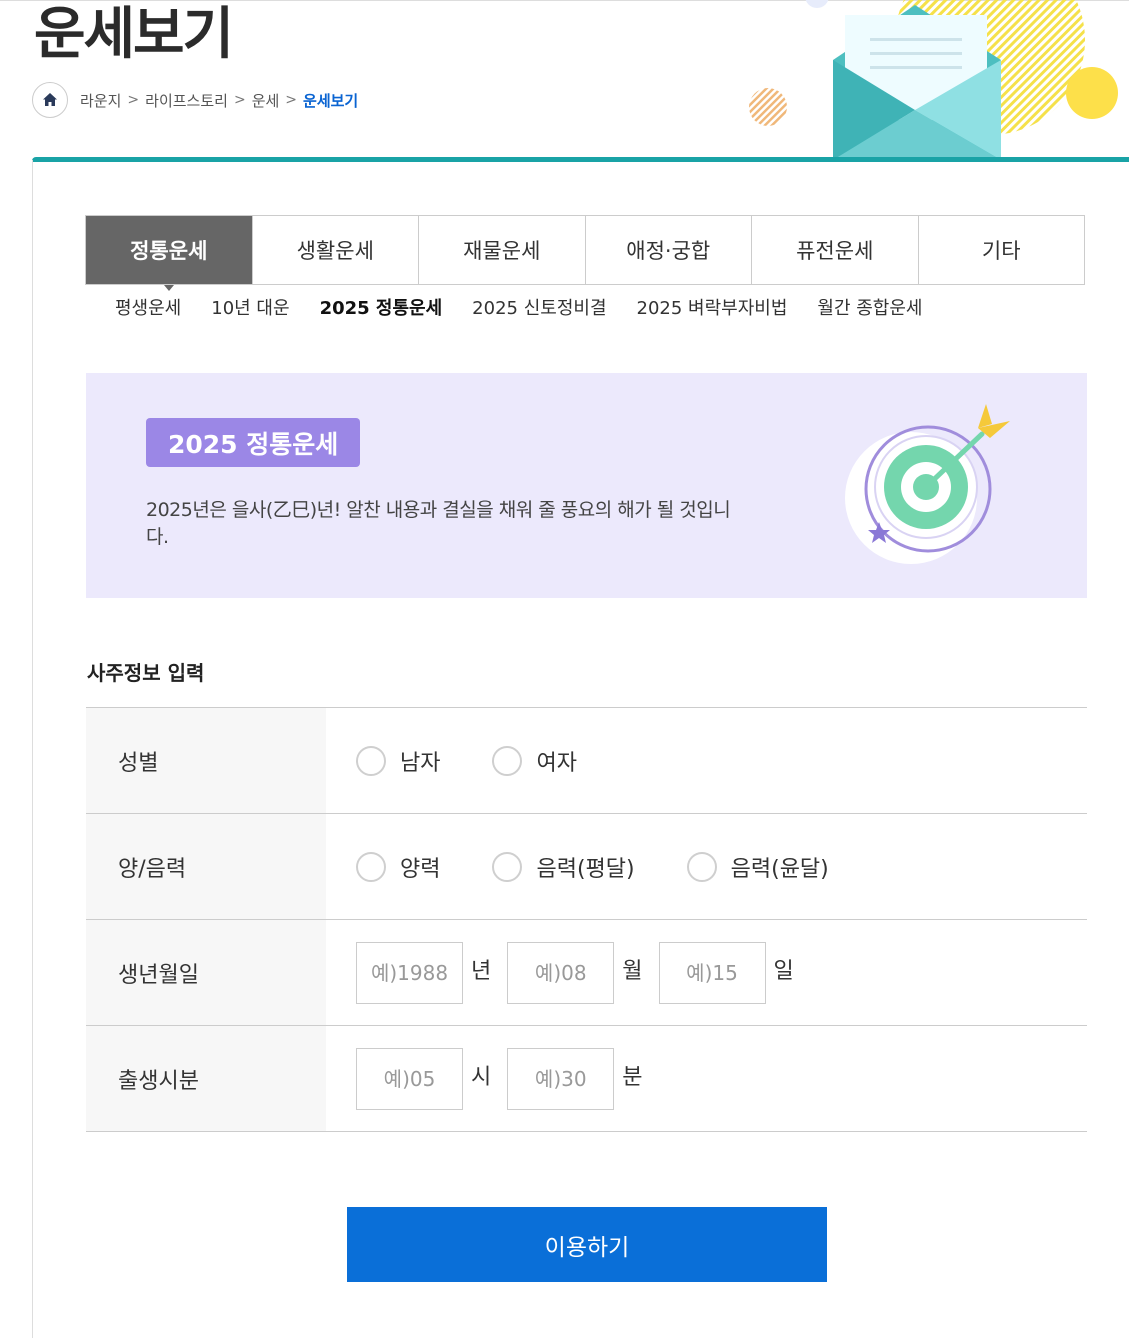 This screenshot has height=1338, width=1129. Describe the element at coordinates (330, 100) in the screenshot. I see `breadcrumb-item-current: 운세보기` at that location.